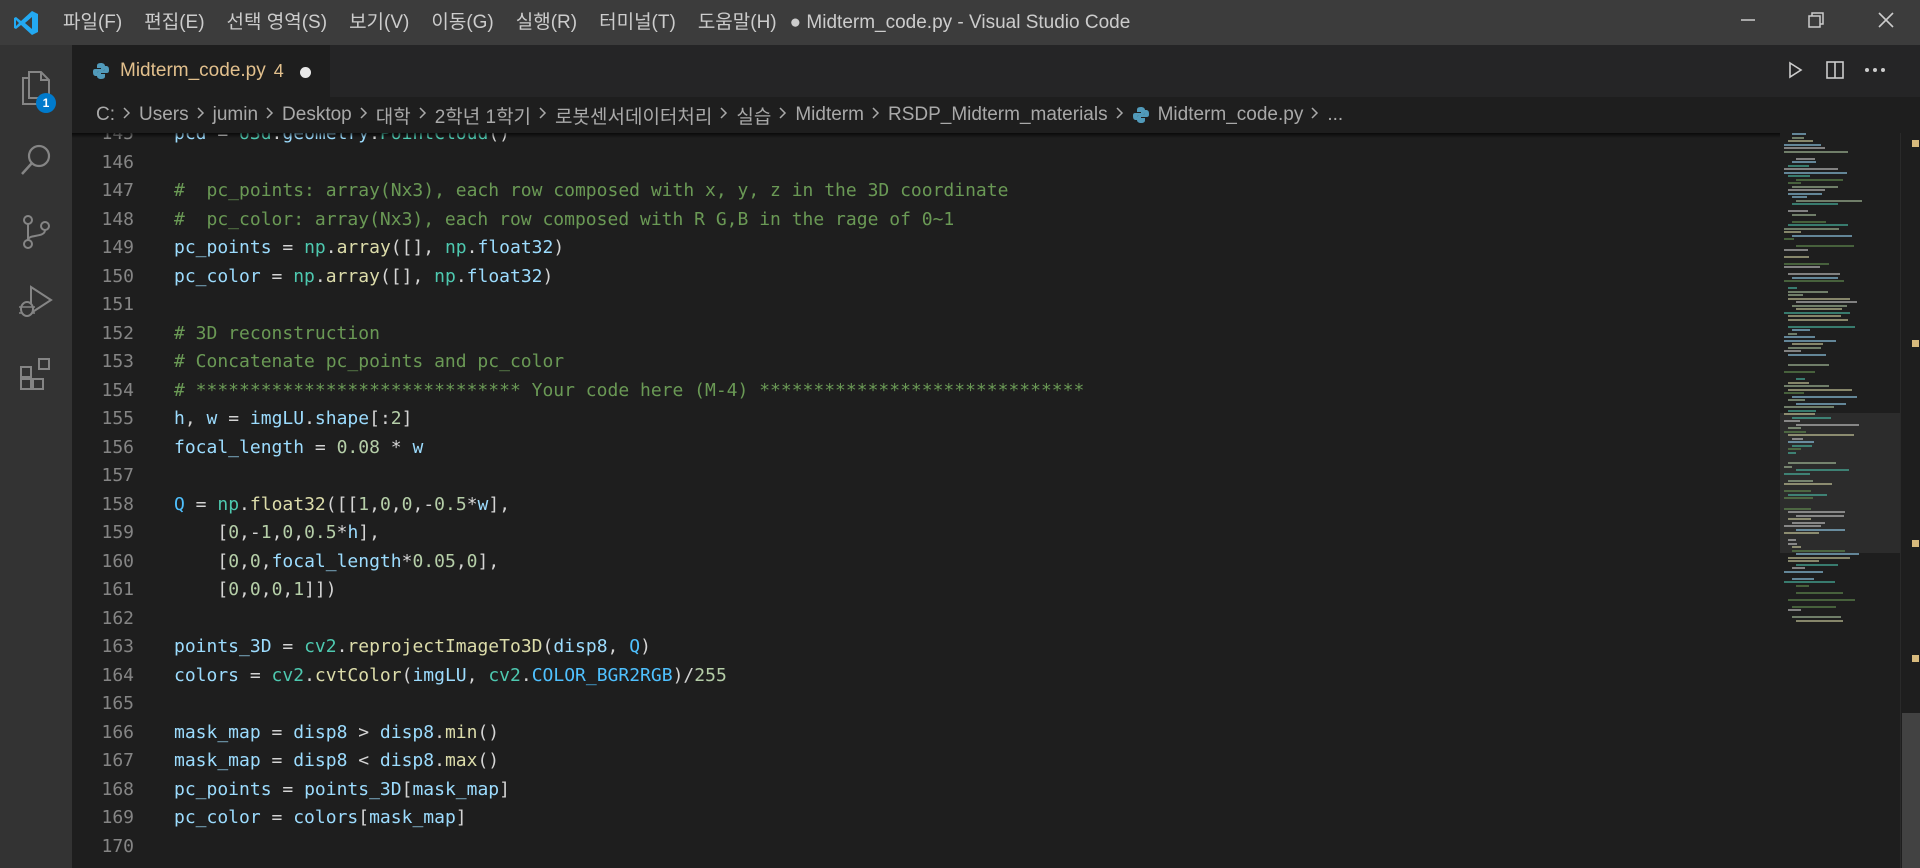 Image resolution: width=1920 pixels, height=868 pixels. Describe the element at coordinates (926, 533) in the screenshot. I see `code-line: 159 [0,-1,0,0.5*h],` at that location.